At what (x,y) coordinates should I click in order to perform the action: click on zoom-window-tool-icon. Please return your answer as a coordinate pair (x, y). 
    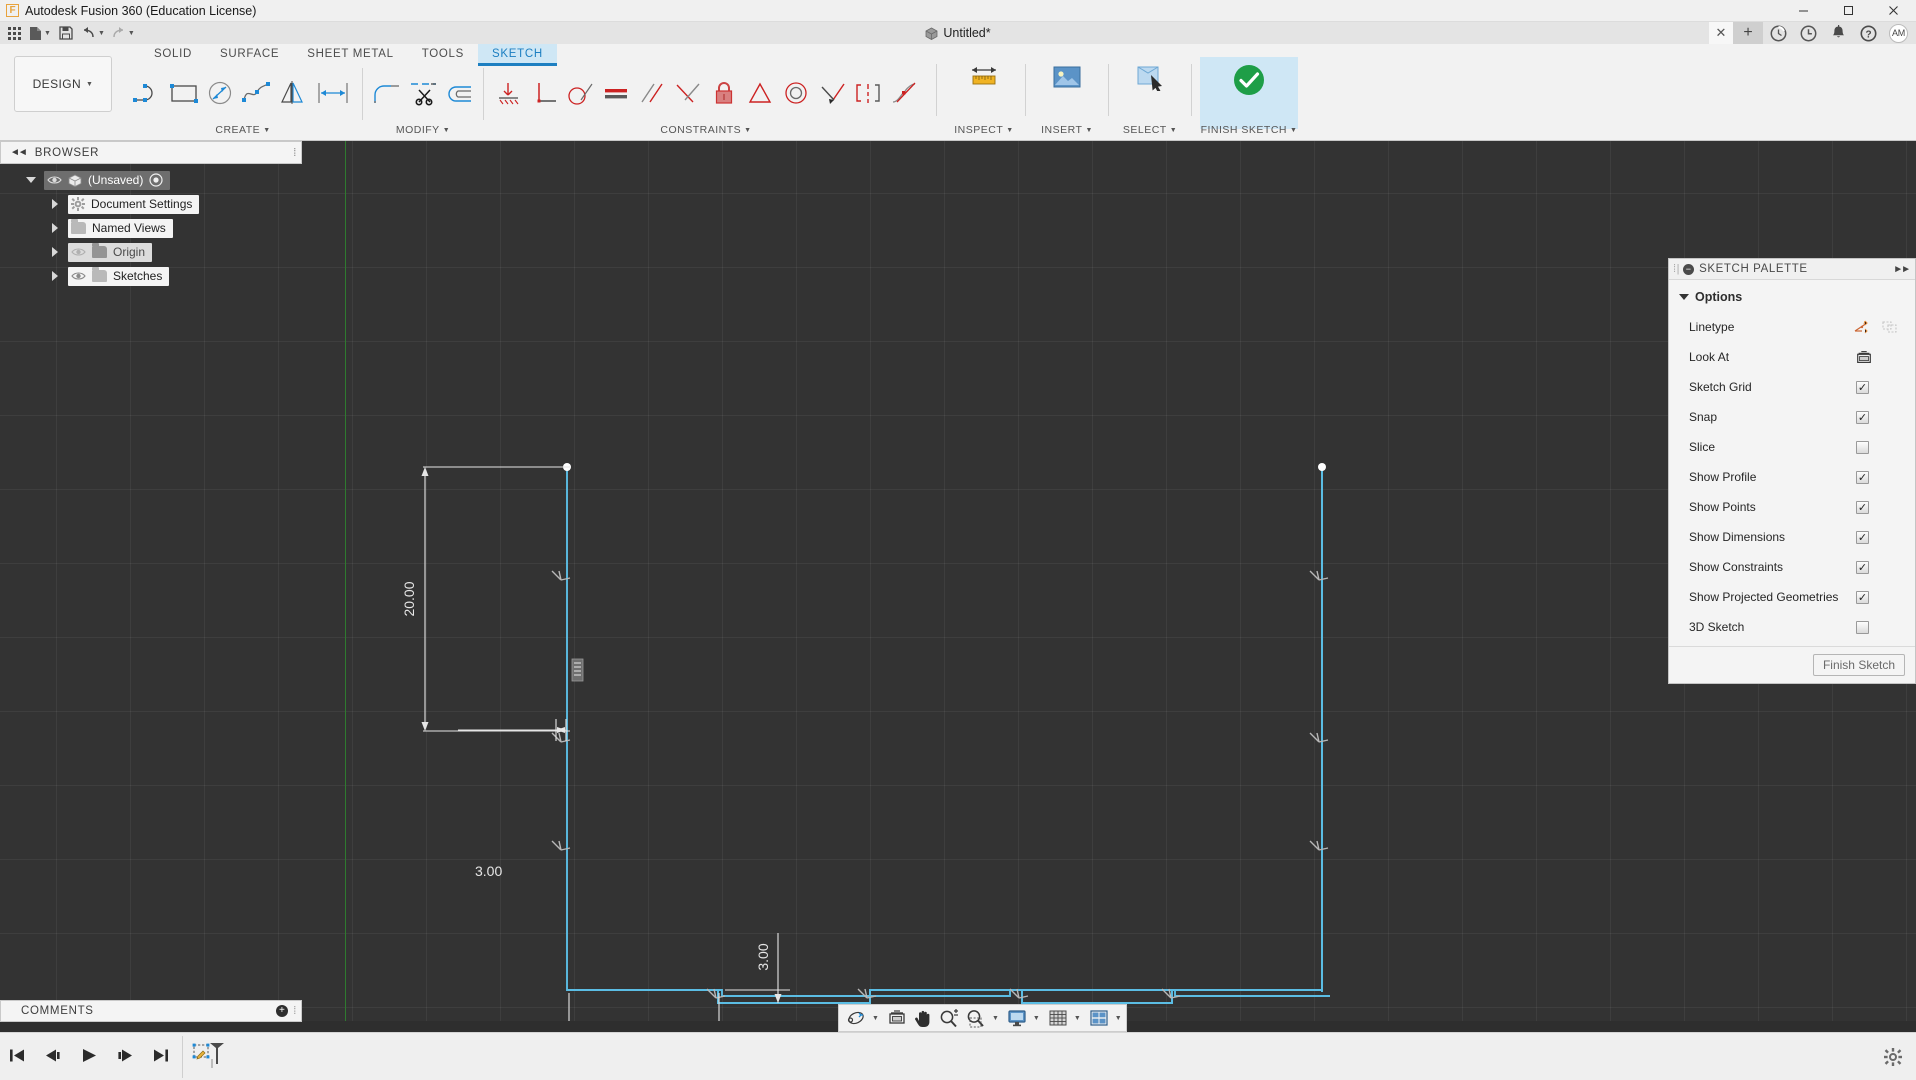
    Looking at the image, I should click on (976, 1018).